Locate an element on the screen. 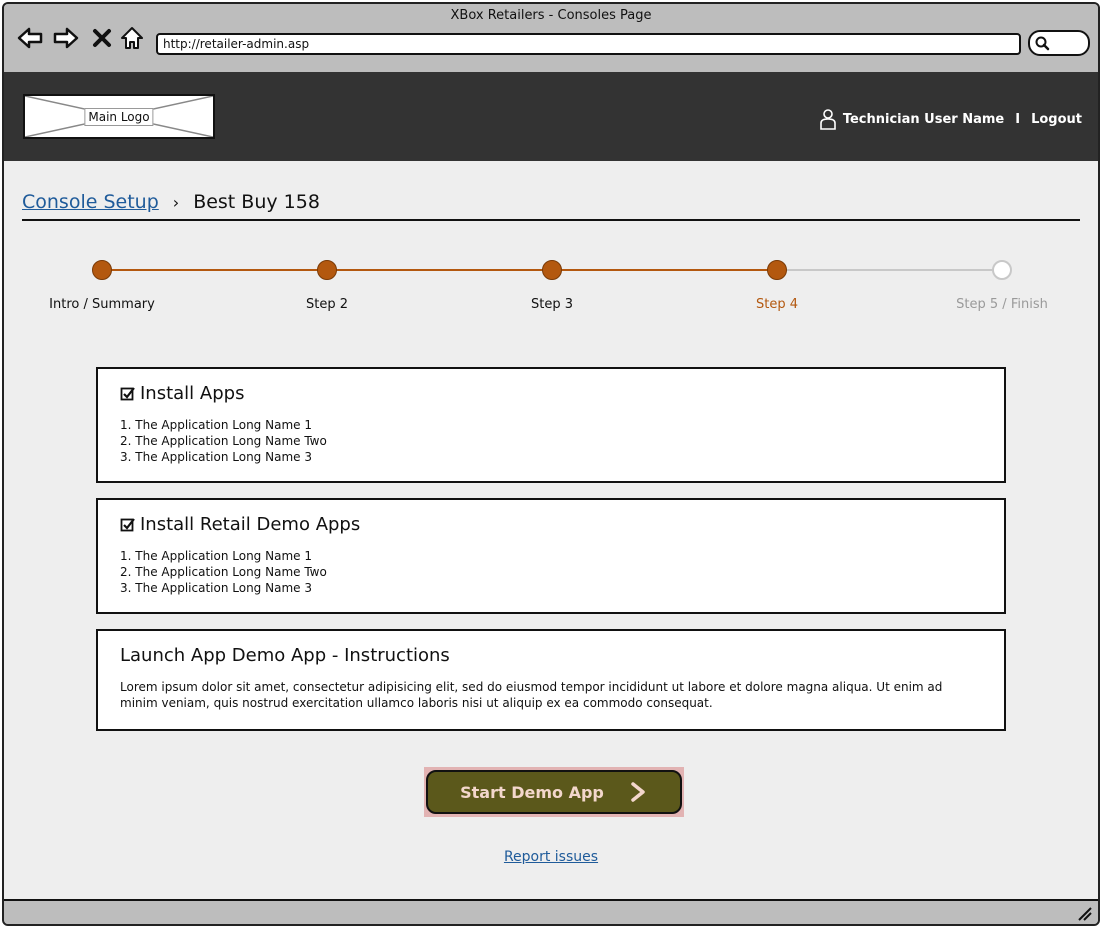 The image size is (1100, 926). home-icon is located at coordinates (132, 38).